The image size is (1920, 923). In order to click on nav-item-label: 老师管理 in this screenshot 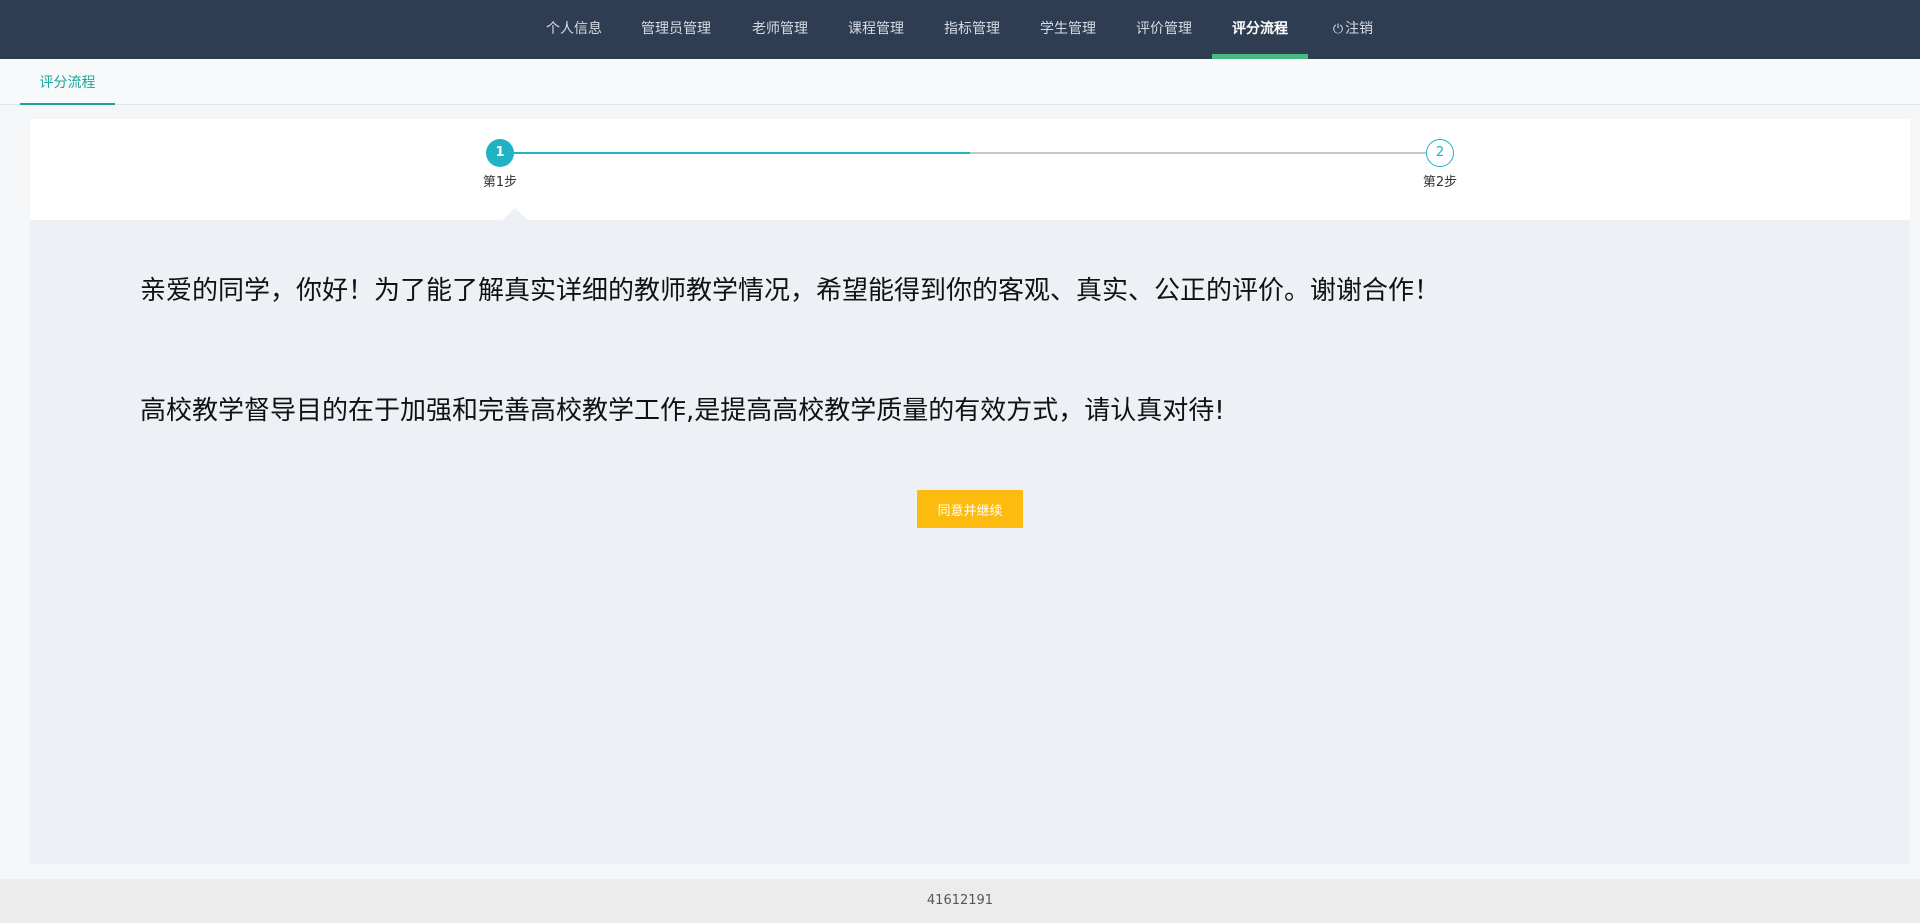, I will do `click(780, 29)`.